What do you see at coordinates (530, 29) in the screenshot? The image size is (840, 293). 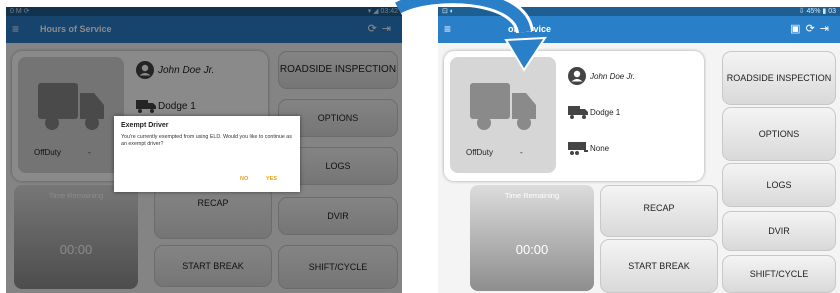 I see `app-title: of Service` at bounding box center [530, 29].